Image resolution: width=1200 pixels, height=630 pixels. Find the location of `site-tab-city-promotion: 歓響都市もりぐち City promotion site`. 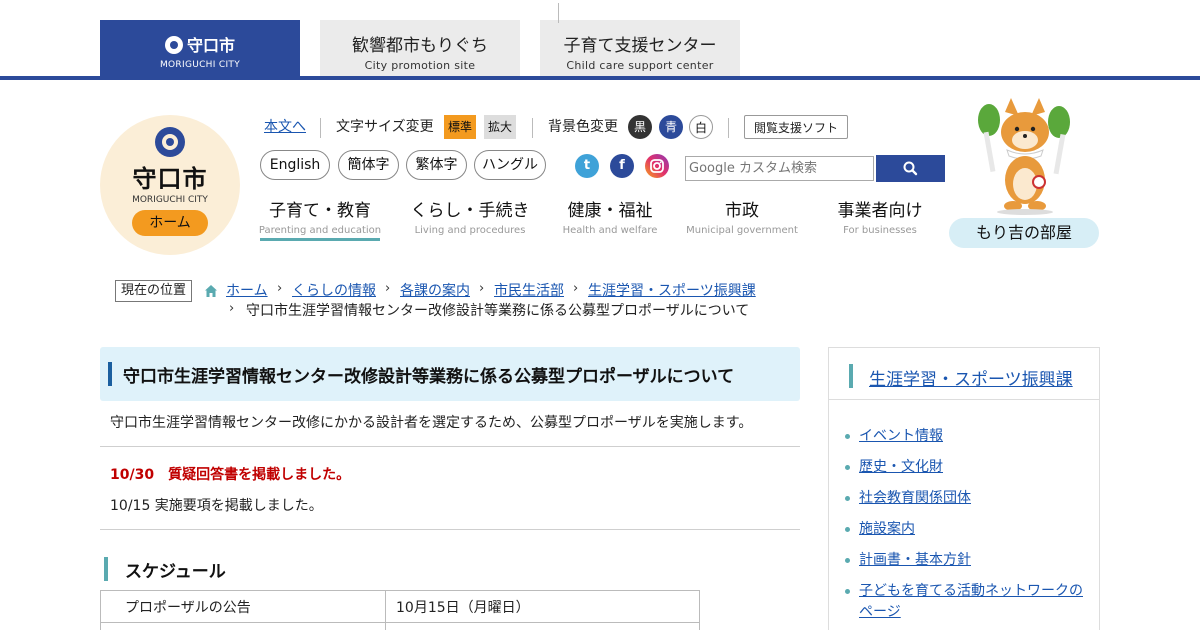

site-tab-city-promotion: 歓響都市もりぐち City promotion site is located at coordinates (420, 48).